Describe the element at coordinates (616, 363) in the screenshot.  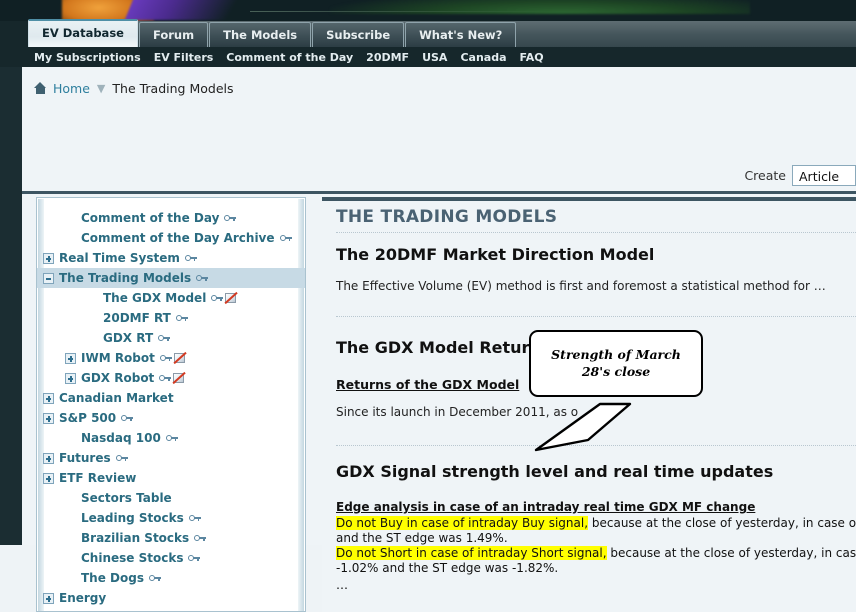
I see `callout-bubble: Strength of March 28's close` at that location.